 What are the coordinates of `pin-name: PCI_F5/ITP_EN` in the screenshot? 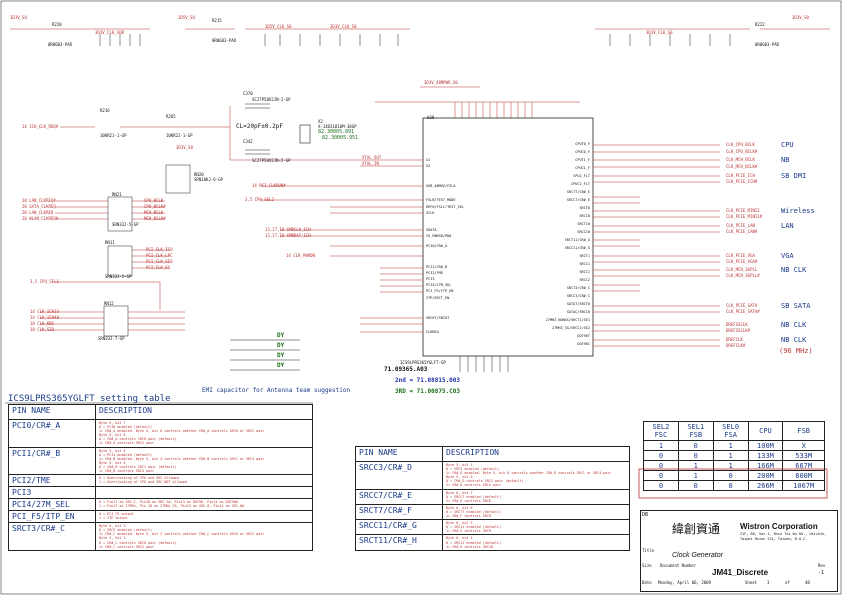 It's located at (52, 517).